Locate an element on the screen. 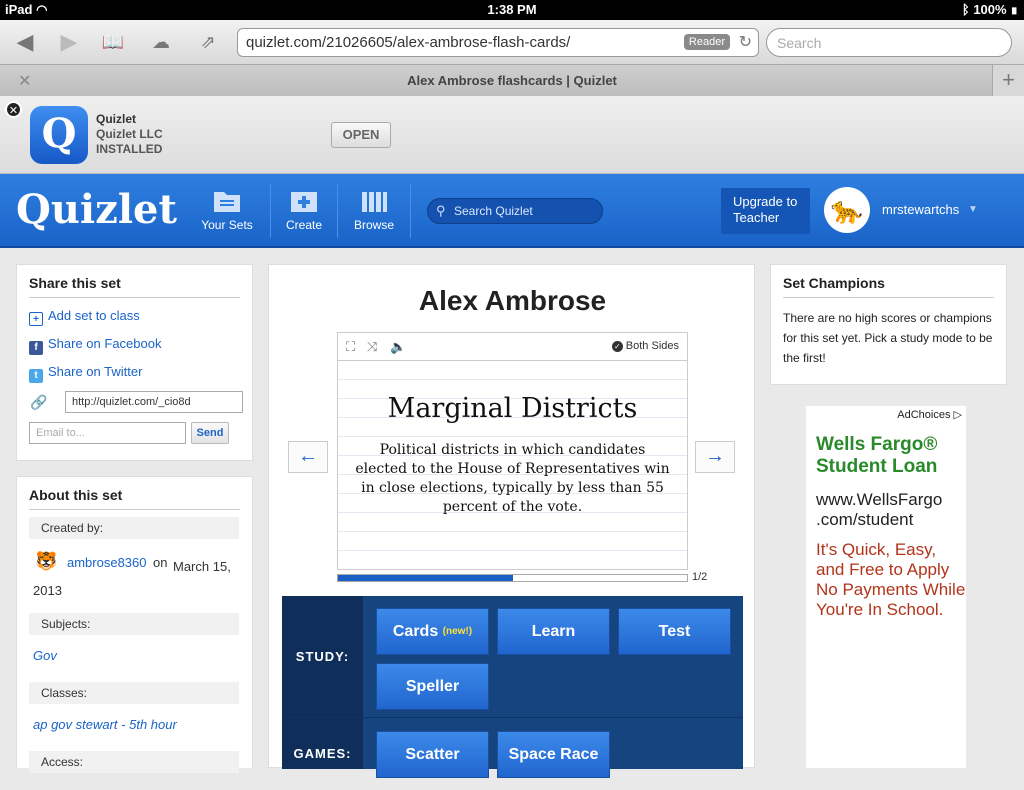 This screenshot has width=1024, height=790. battery: ᛒ 100% ▮ is located at coordinates (989, 9).